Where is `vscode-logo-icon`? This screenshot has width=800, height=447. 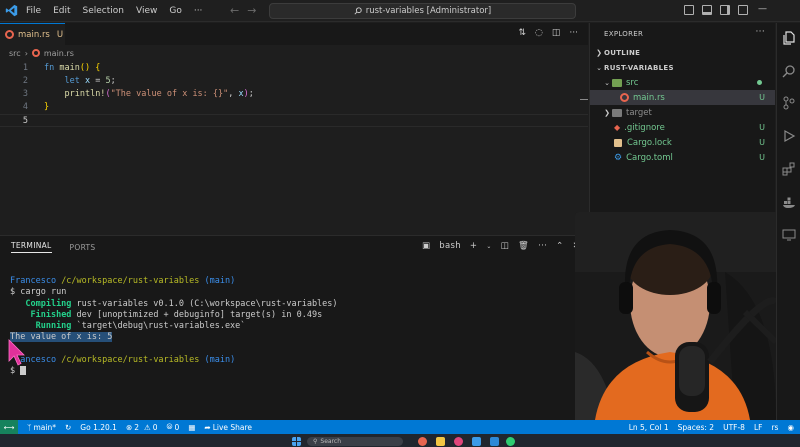
vscode-logo-icon is located at coordinates (11, 10).